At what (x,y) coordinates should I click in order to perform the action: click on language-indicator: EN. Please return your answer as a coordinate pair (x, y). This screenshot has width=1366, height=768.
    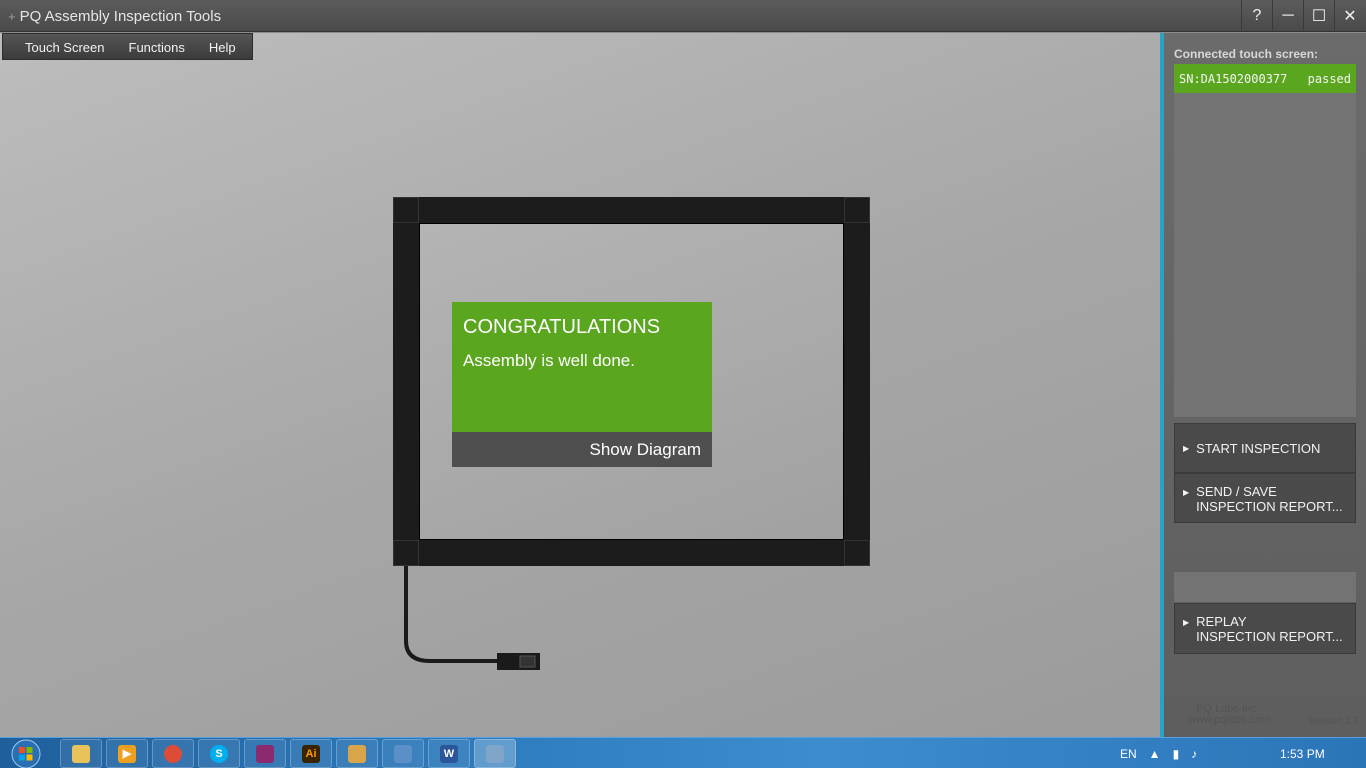
    Looking at the image, I should click on (1128, 754).